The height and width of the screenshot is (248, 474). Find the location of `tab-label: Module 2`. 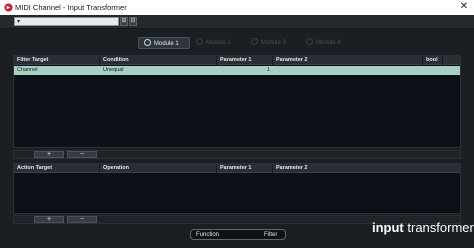

tab-label: Module 2 is located at coordinates (218, 43).